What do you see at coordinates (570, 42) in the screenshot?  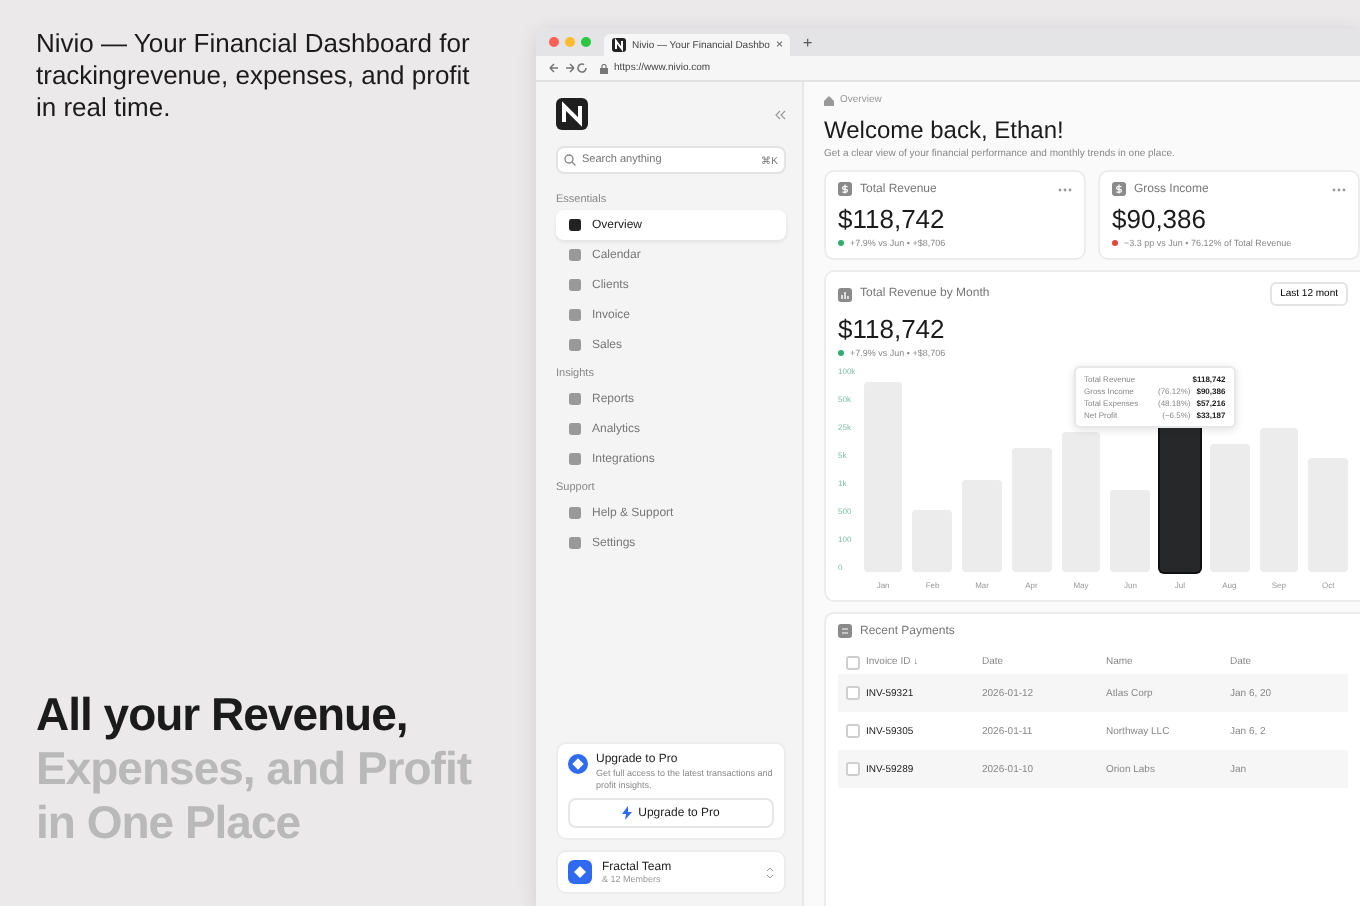 I see `window-controls-icon` at bounding box center [570, 42].